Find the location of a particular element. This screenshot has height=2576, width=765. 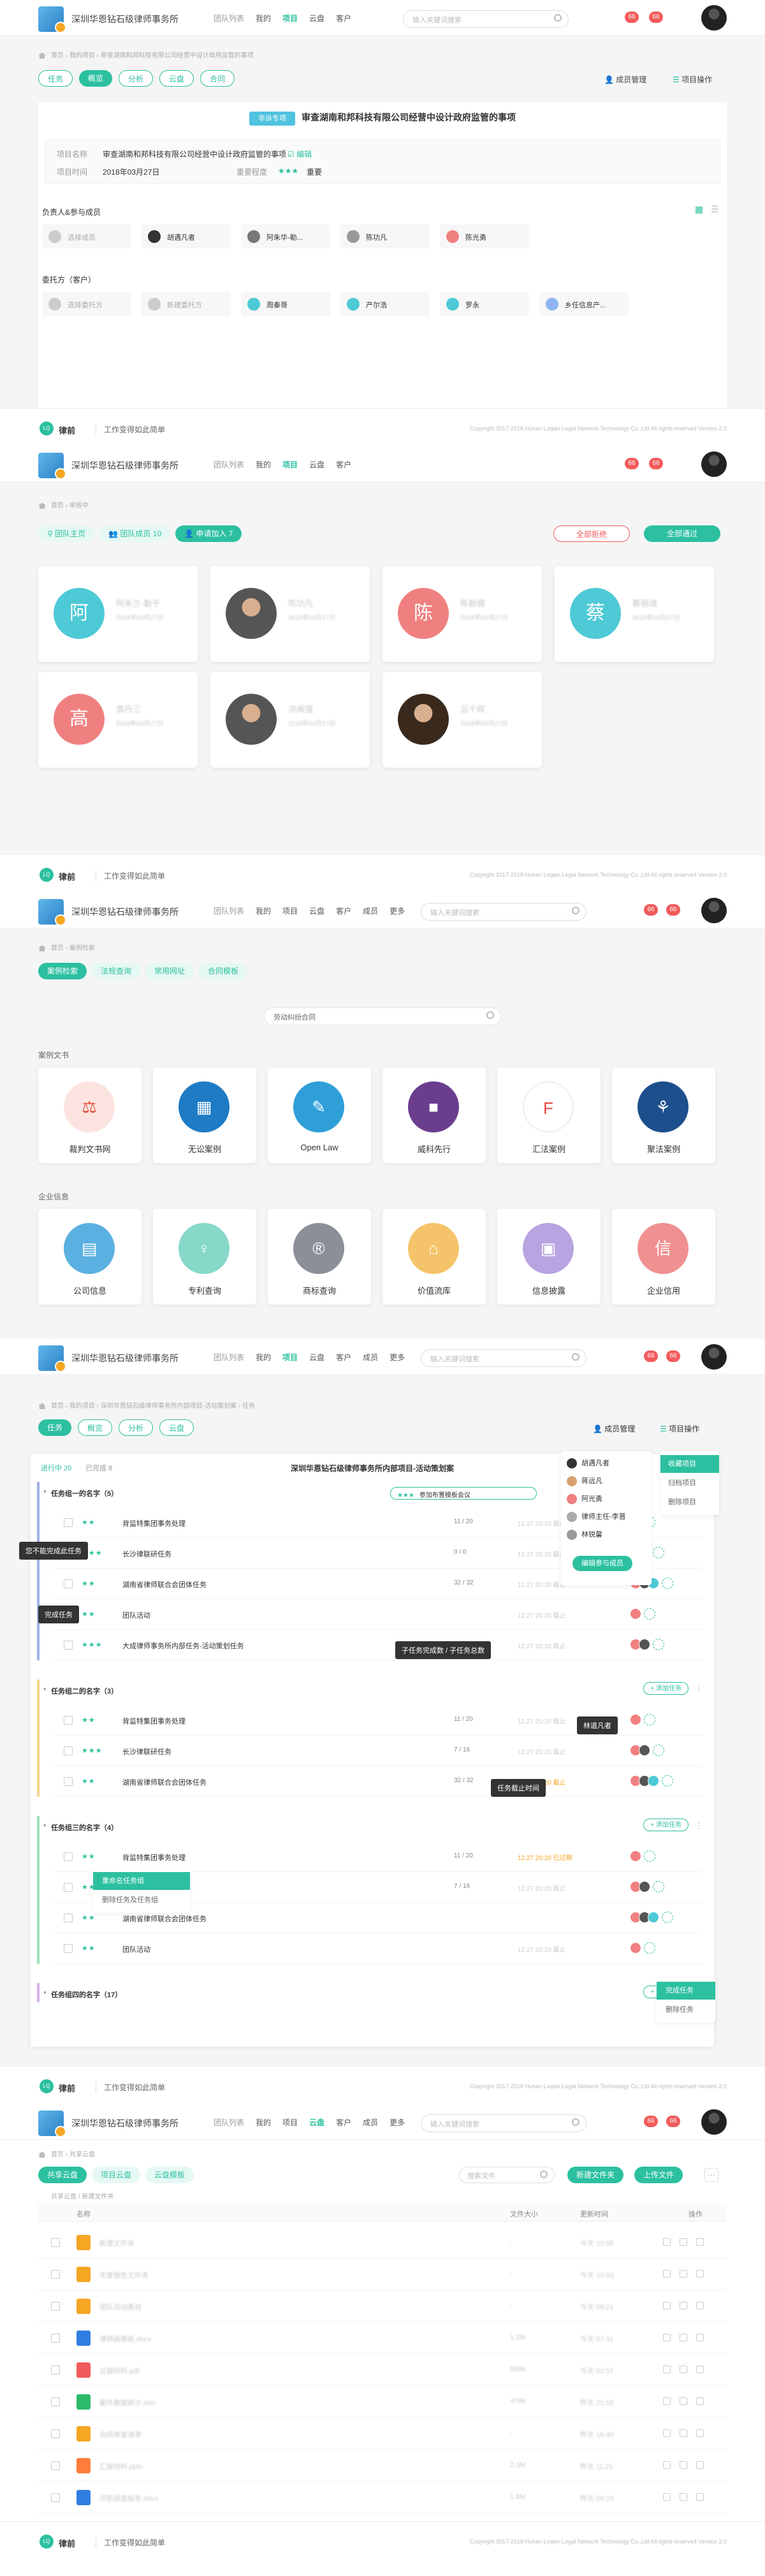

file-name: 尽职调查报告.docx is located at coordinates (128, 2498).